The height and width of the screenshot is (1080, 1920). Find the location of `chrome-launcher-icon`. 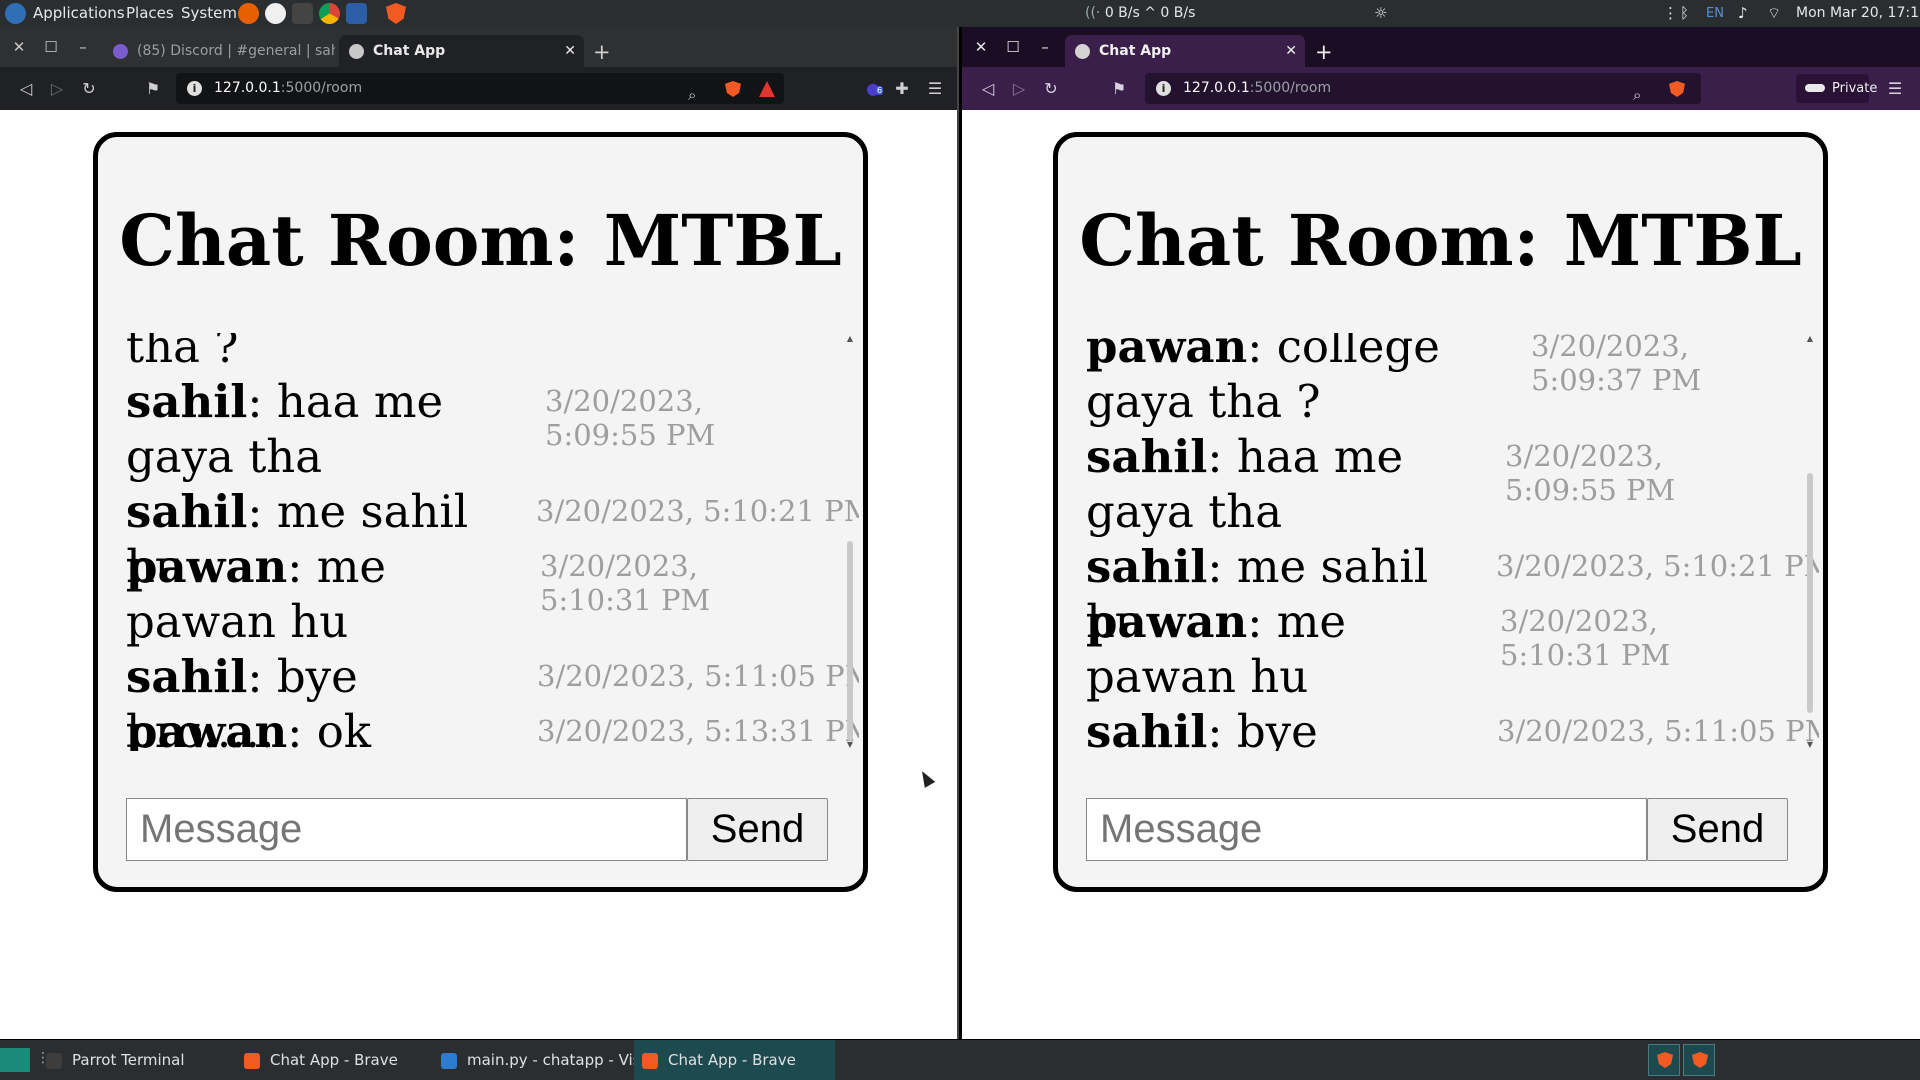

chrome-launcher-icon is located at coordinates (329, 13).